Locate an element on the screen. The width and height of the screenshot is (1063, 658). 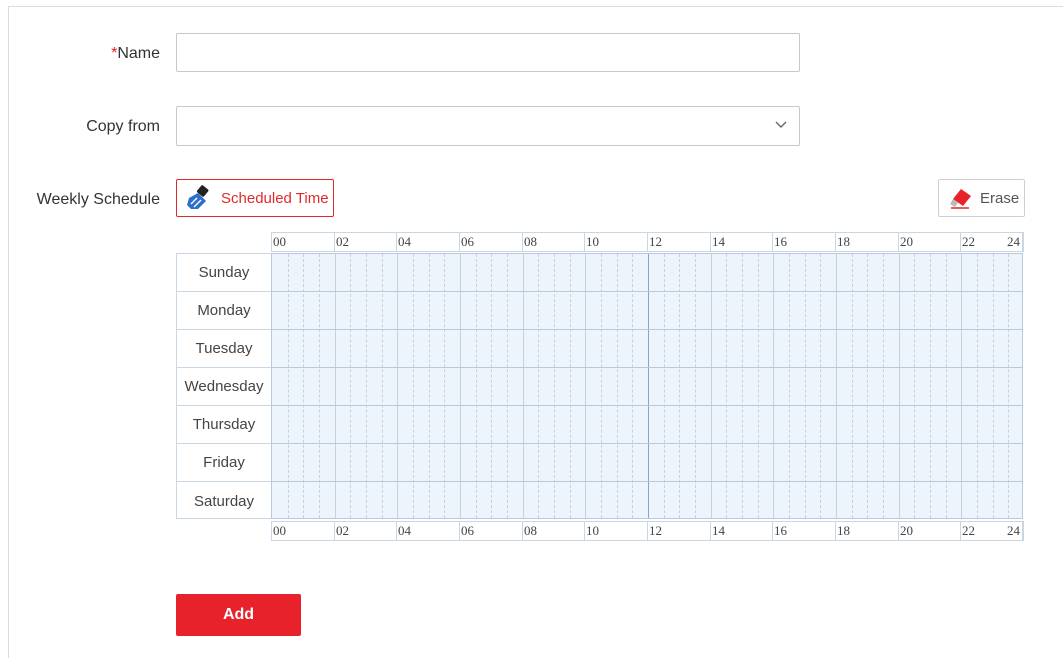
name-input is located at coordinates (488, 52).